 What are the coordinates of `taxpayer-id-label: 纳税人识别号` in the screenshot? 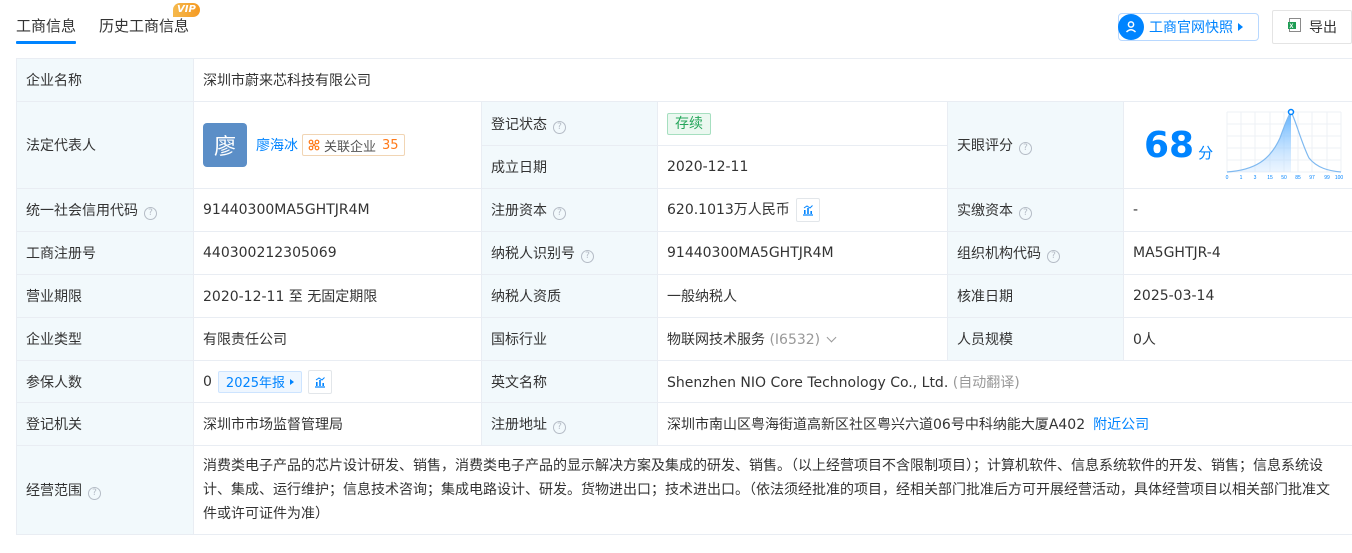 It's located at (533, 254).